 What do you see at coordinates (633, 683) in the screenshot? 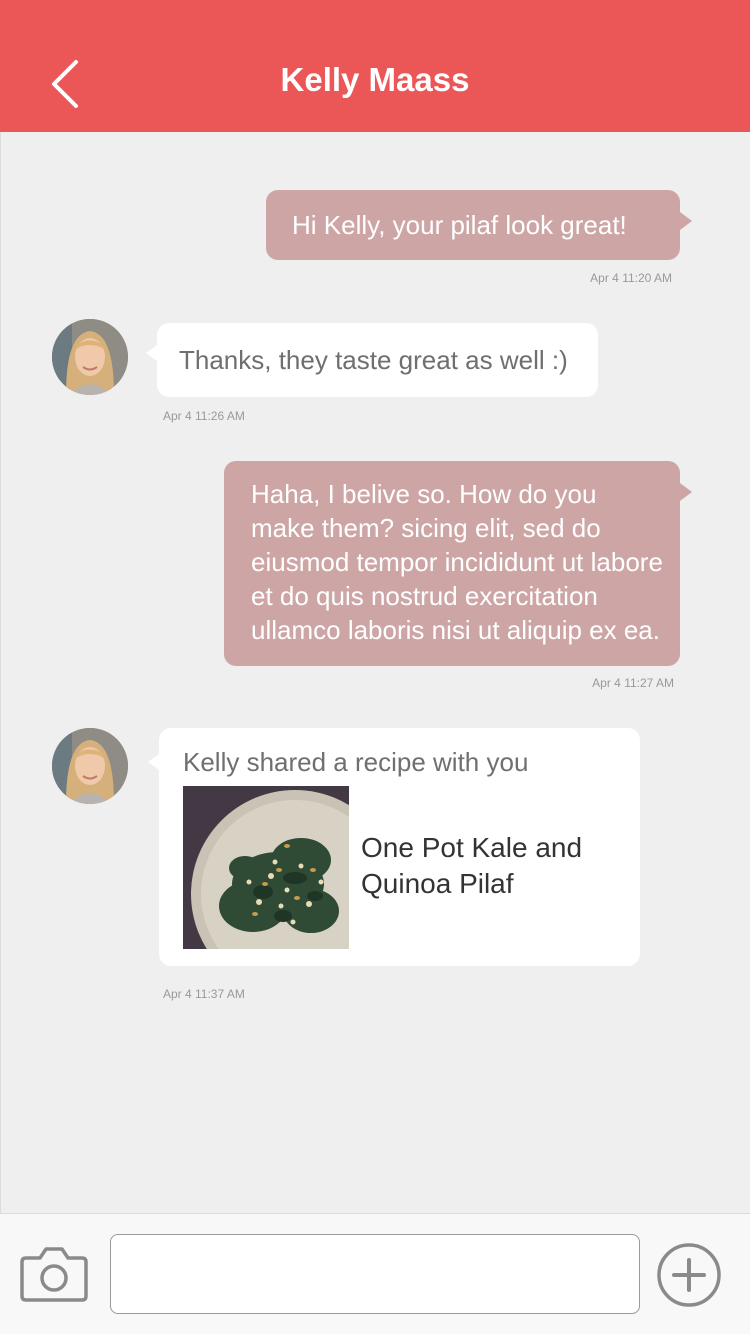
I see `message-timestamp: Apr 4 11:27 AM` at bounding box center [633, 683].